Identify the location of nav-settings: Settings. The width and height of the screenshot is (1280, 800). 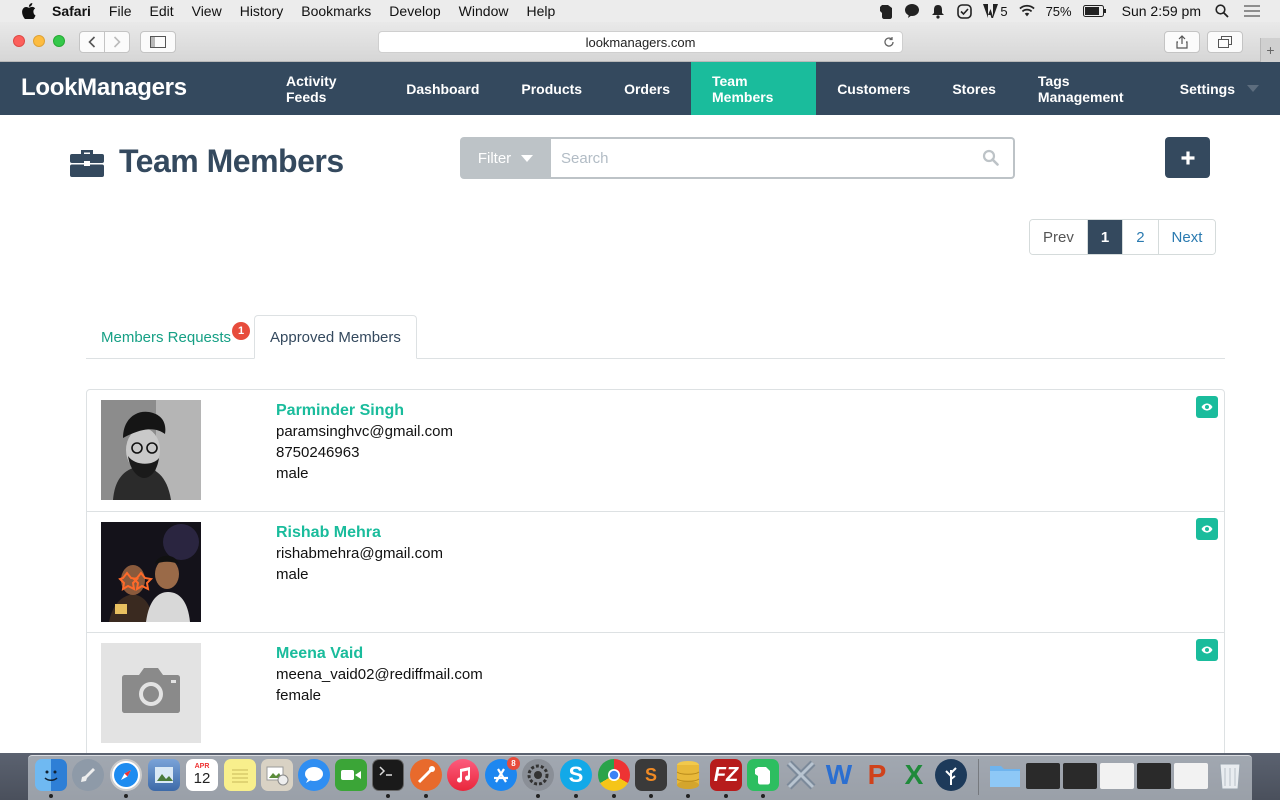
(1219, 88).